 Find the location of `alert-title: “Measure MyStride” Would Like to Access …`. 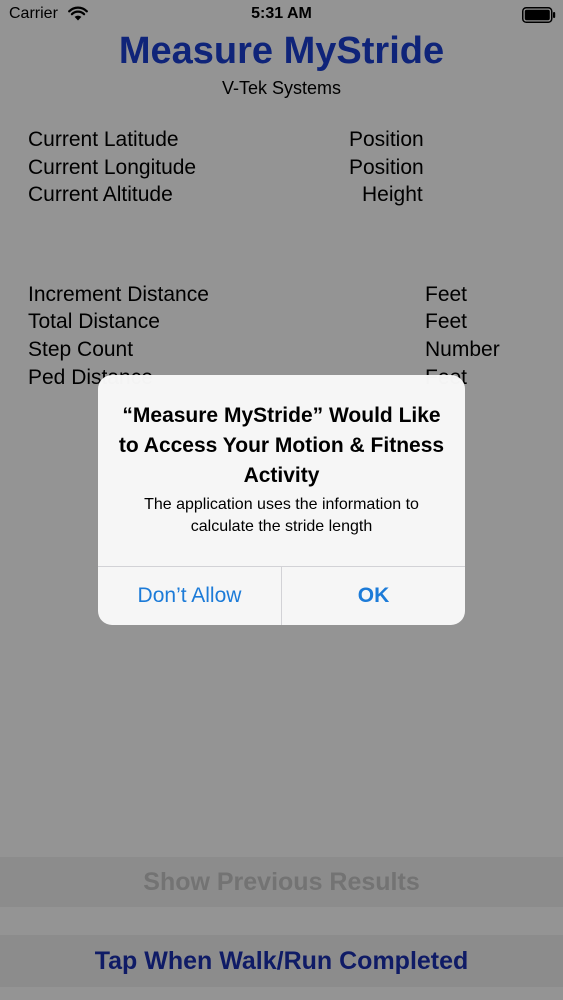

alert-title: “Measure MyStride” Would Like to Access … is located at coordinates (281, 445).